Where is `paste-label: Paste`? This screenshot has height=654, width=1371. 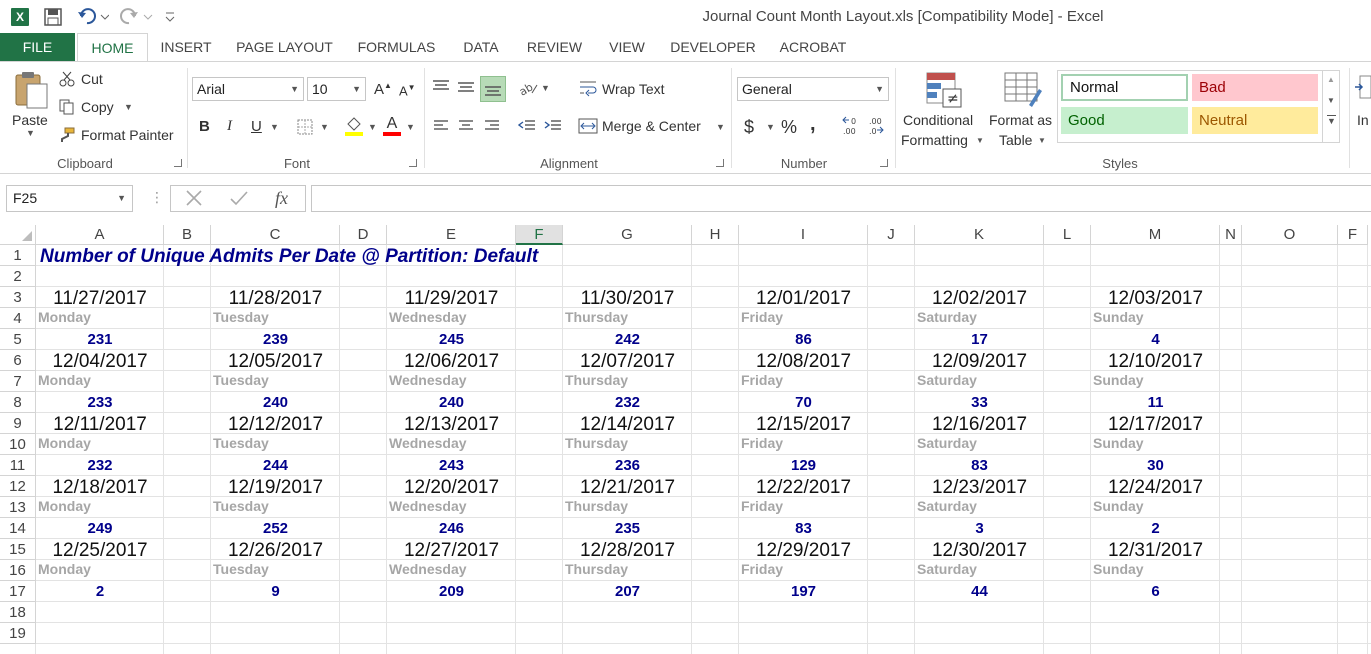 paste-label: Paste is located at coordinates (30, 120).